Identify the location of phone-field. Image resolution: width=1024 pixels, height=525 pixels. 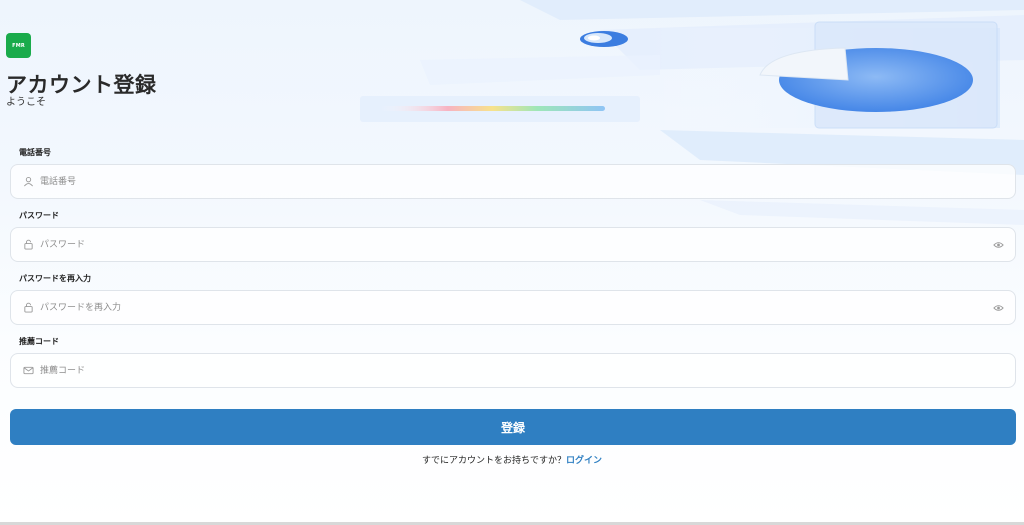
(513, 181).